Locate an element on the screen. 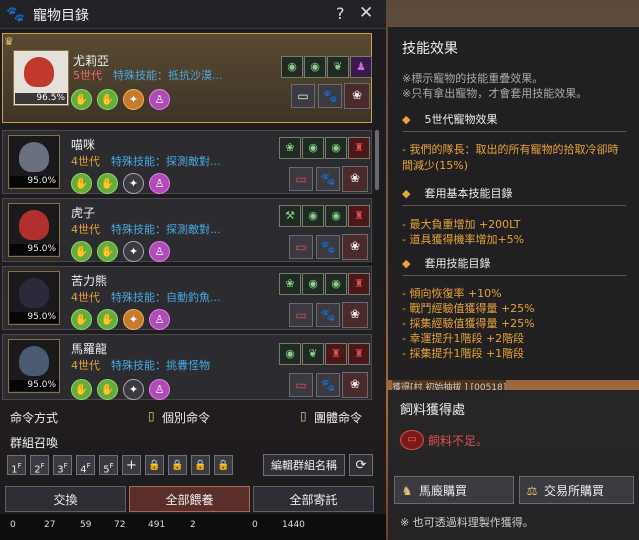 This screenshot has height=540, width=639. feed-all-button: 全部餵養 is located at coordinates (189, 499).